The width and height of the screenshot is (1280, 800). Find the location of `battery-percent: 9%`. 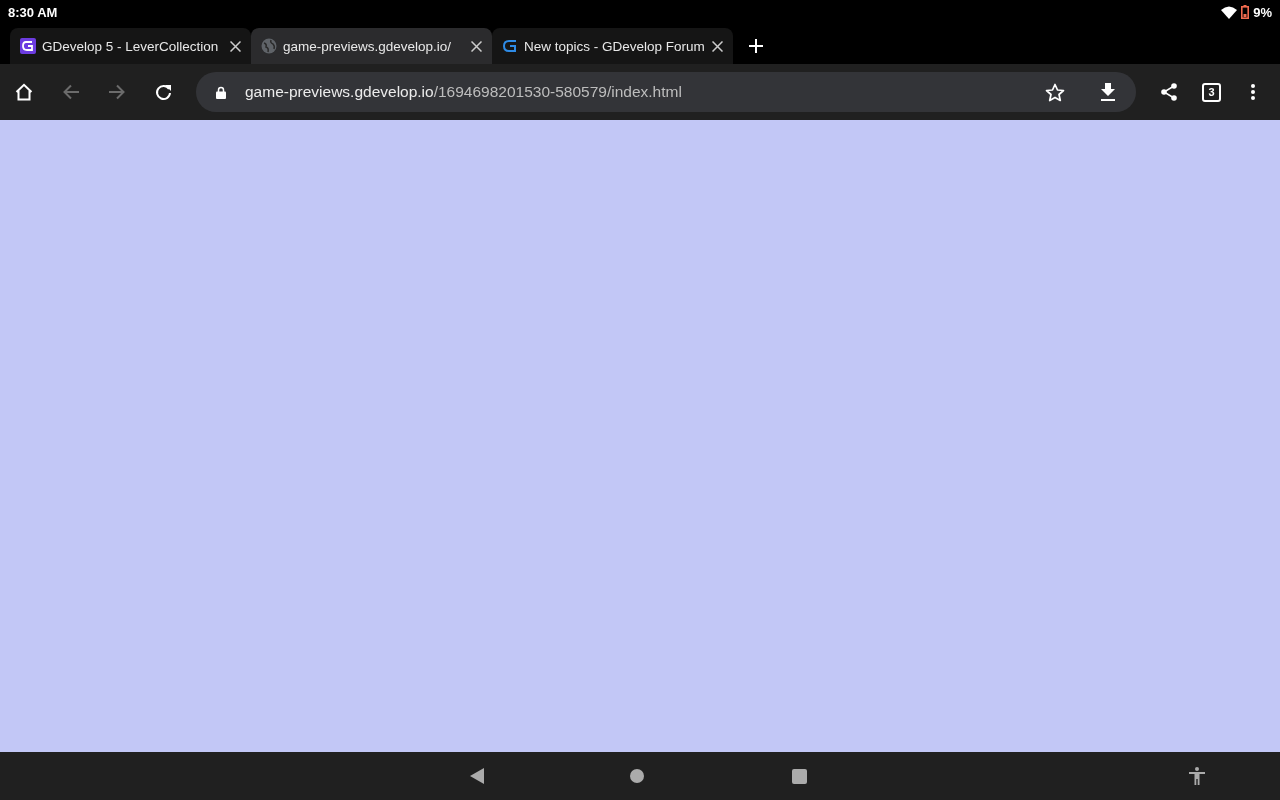

battery-percent: 9% is located at coordinates (1262, 12).